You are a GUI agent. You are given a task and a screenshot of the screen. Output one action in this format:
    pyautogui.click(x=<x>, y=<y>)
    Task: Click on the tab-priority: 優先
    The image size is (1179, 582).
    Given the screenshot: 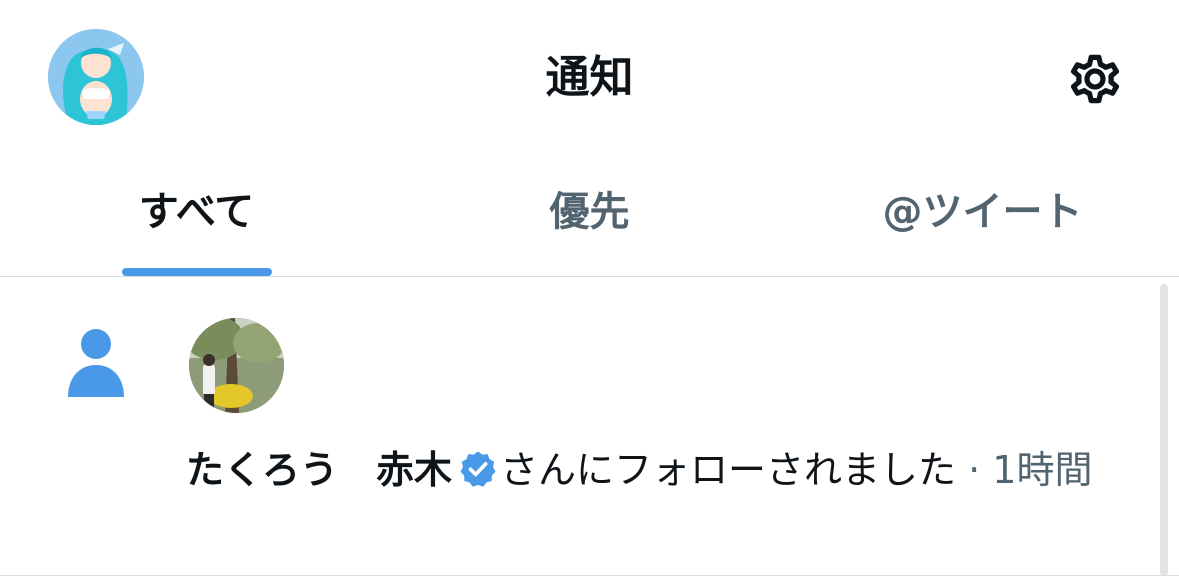 What is the action you would take?
    pyautogui.click(x=589, y=213)
    